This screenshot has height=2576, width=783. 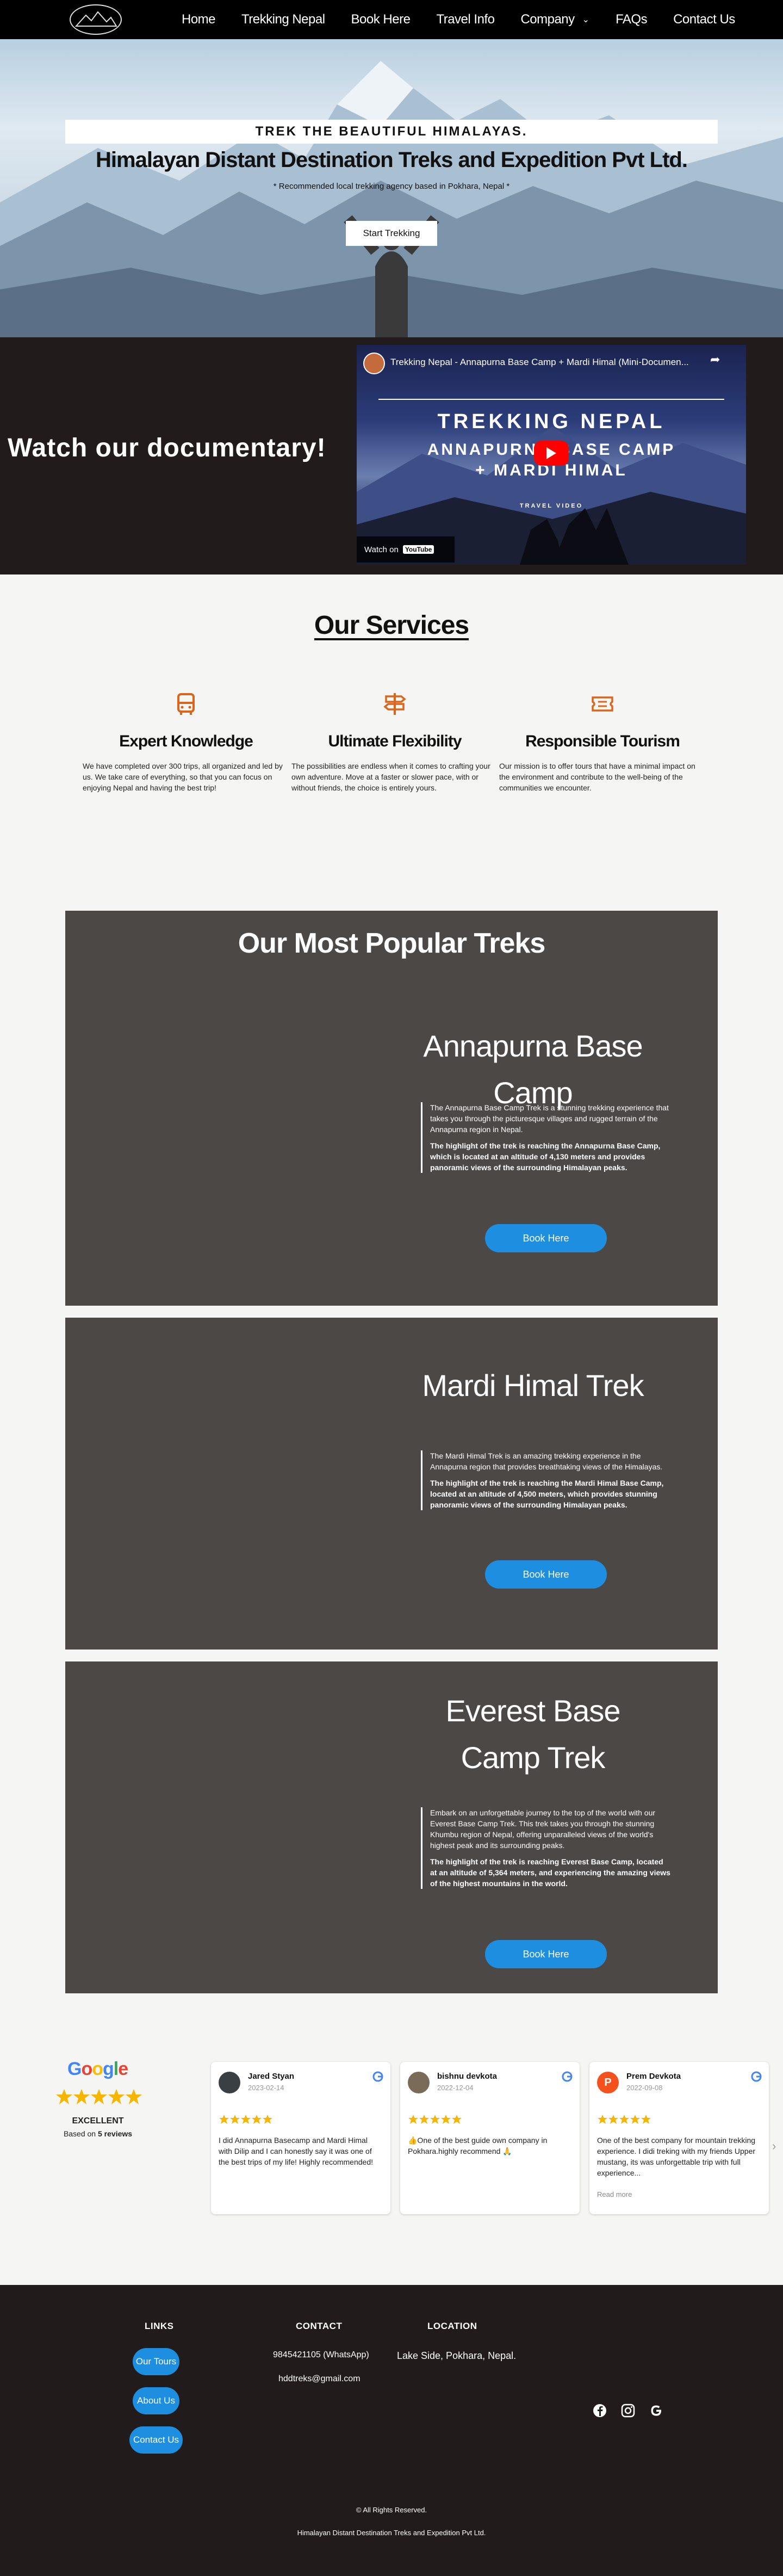 What do you see at coordinates (159, 2326) in the screenshot?
I see `links-heading: LINKS` at bounding box center [159, 2326].